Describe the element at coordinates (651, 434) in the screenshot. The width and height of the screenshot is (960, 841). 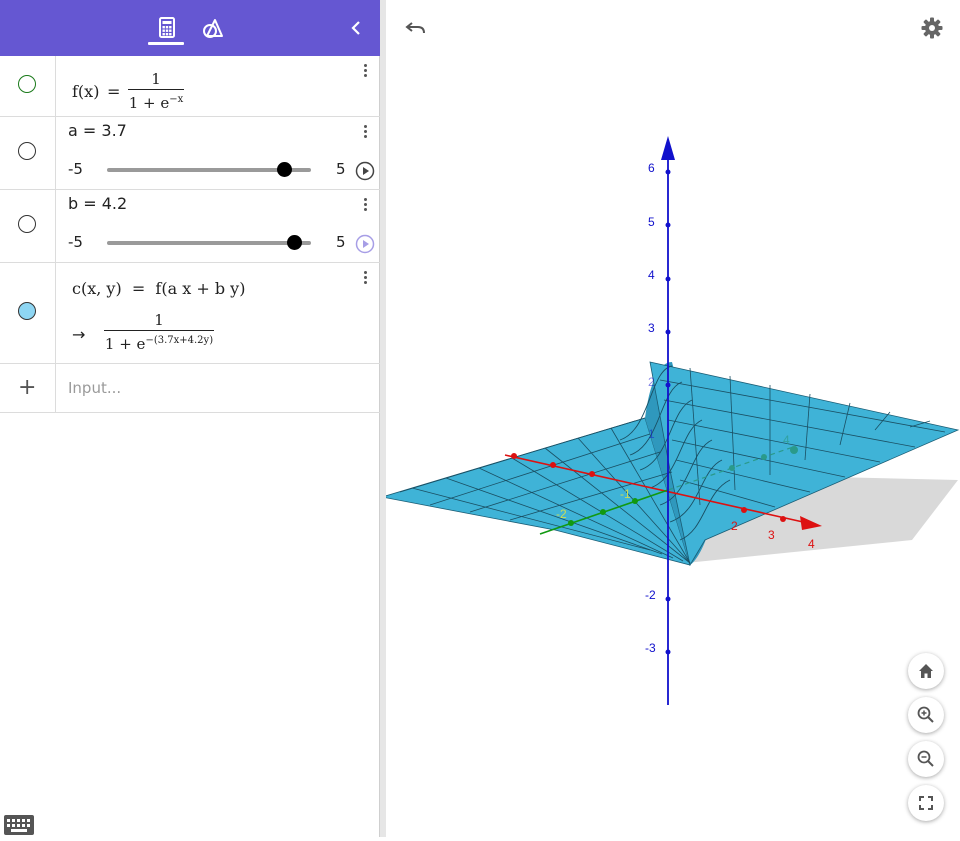
I see `z-tick-label: 1` at that location.